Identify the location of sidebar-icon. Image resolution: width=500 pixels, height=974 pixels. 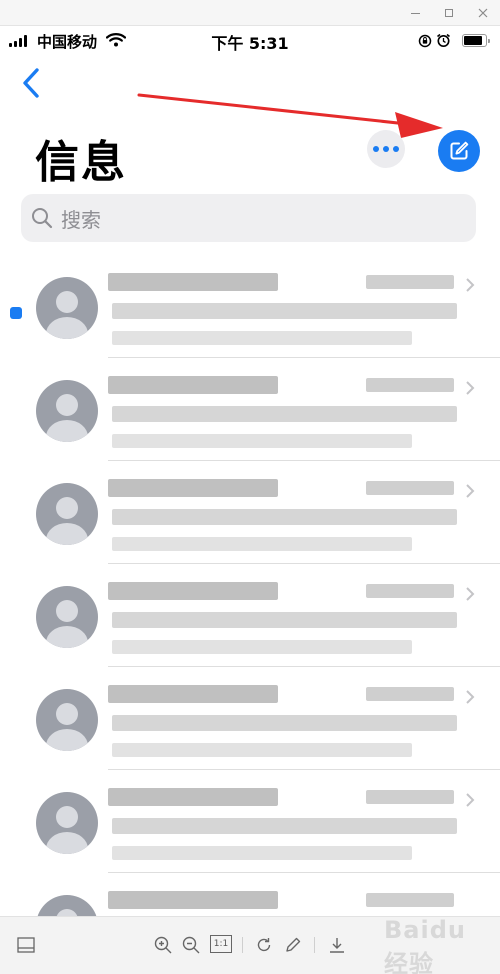
(26, 945).